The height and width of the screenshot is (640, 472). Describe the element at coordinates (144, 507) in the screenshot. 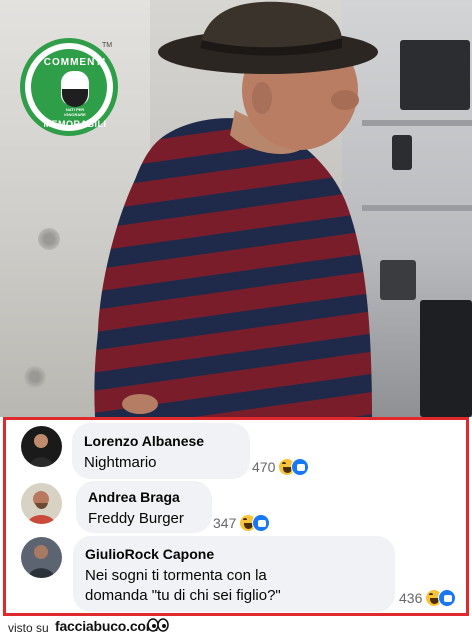

I see `comment-bubble: Andrea Braga Freddy Burger` at that location.